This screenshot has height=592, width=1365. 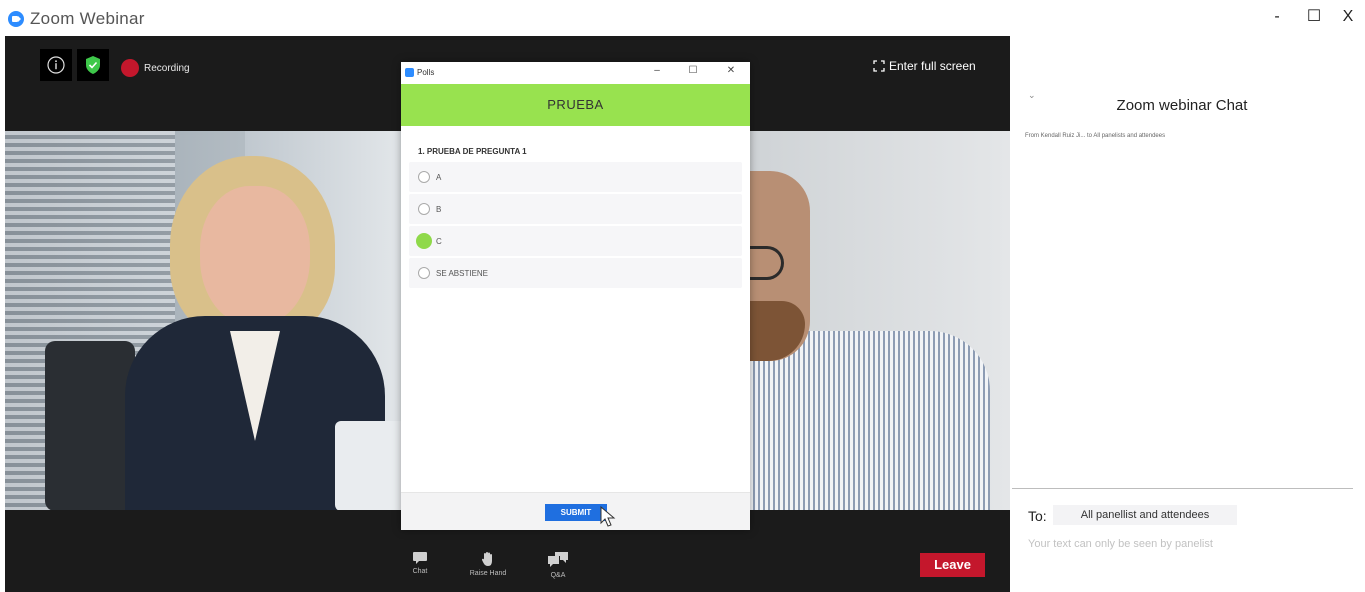 What do you see at coordinates (1182, 488) in the screenshot?
I see `chat-divider` at bounding box center [1182, 488].